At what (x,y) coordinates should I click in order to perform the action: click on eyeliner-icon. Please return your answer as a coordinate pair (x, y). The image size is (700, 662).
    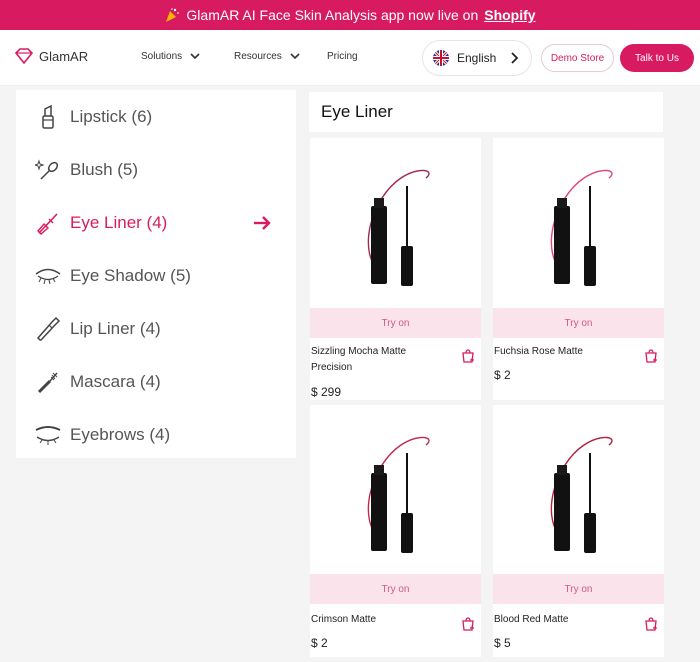
    Looking at the image, I should click on (48, 223).